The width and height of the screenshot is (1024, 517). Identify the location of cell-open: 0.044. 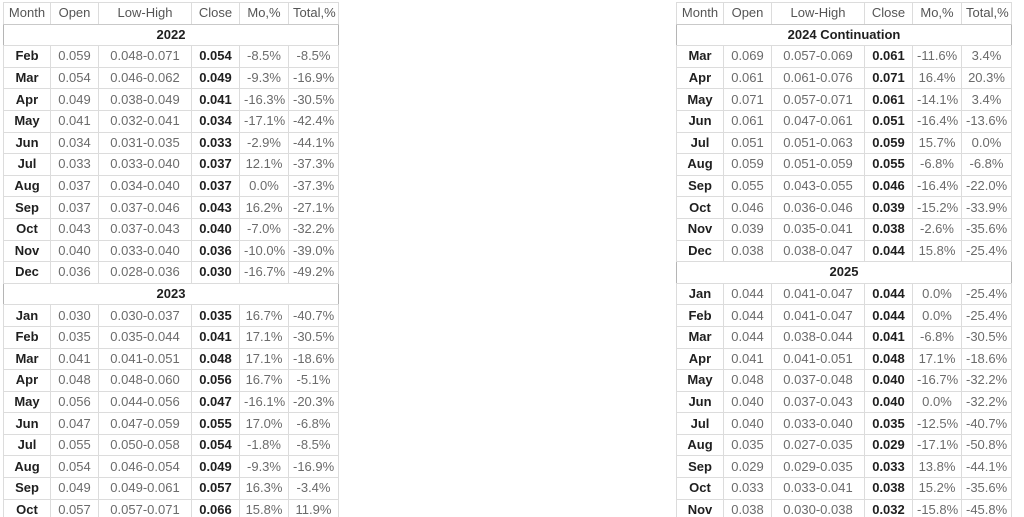
(747, 315).